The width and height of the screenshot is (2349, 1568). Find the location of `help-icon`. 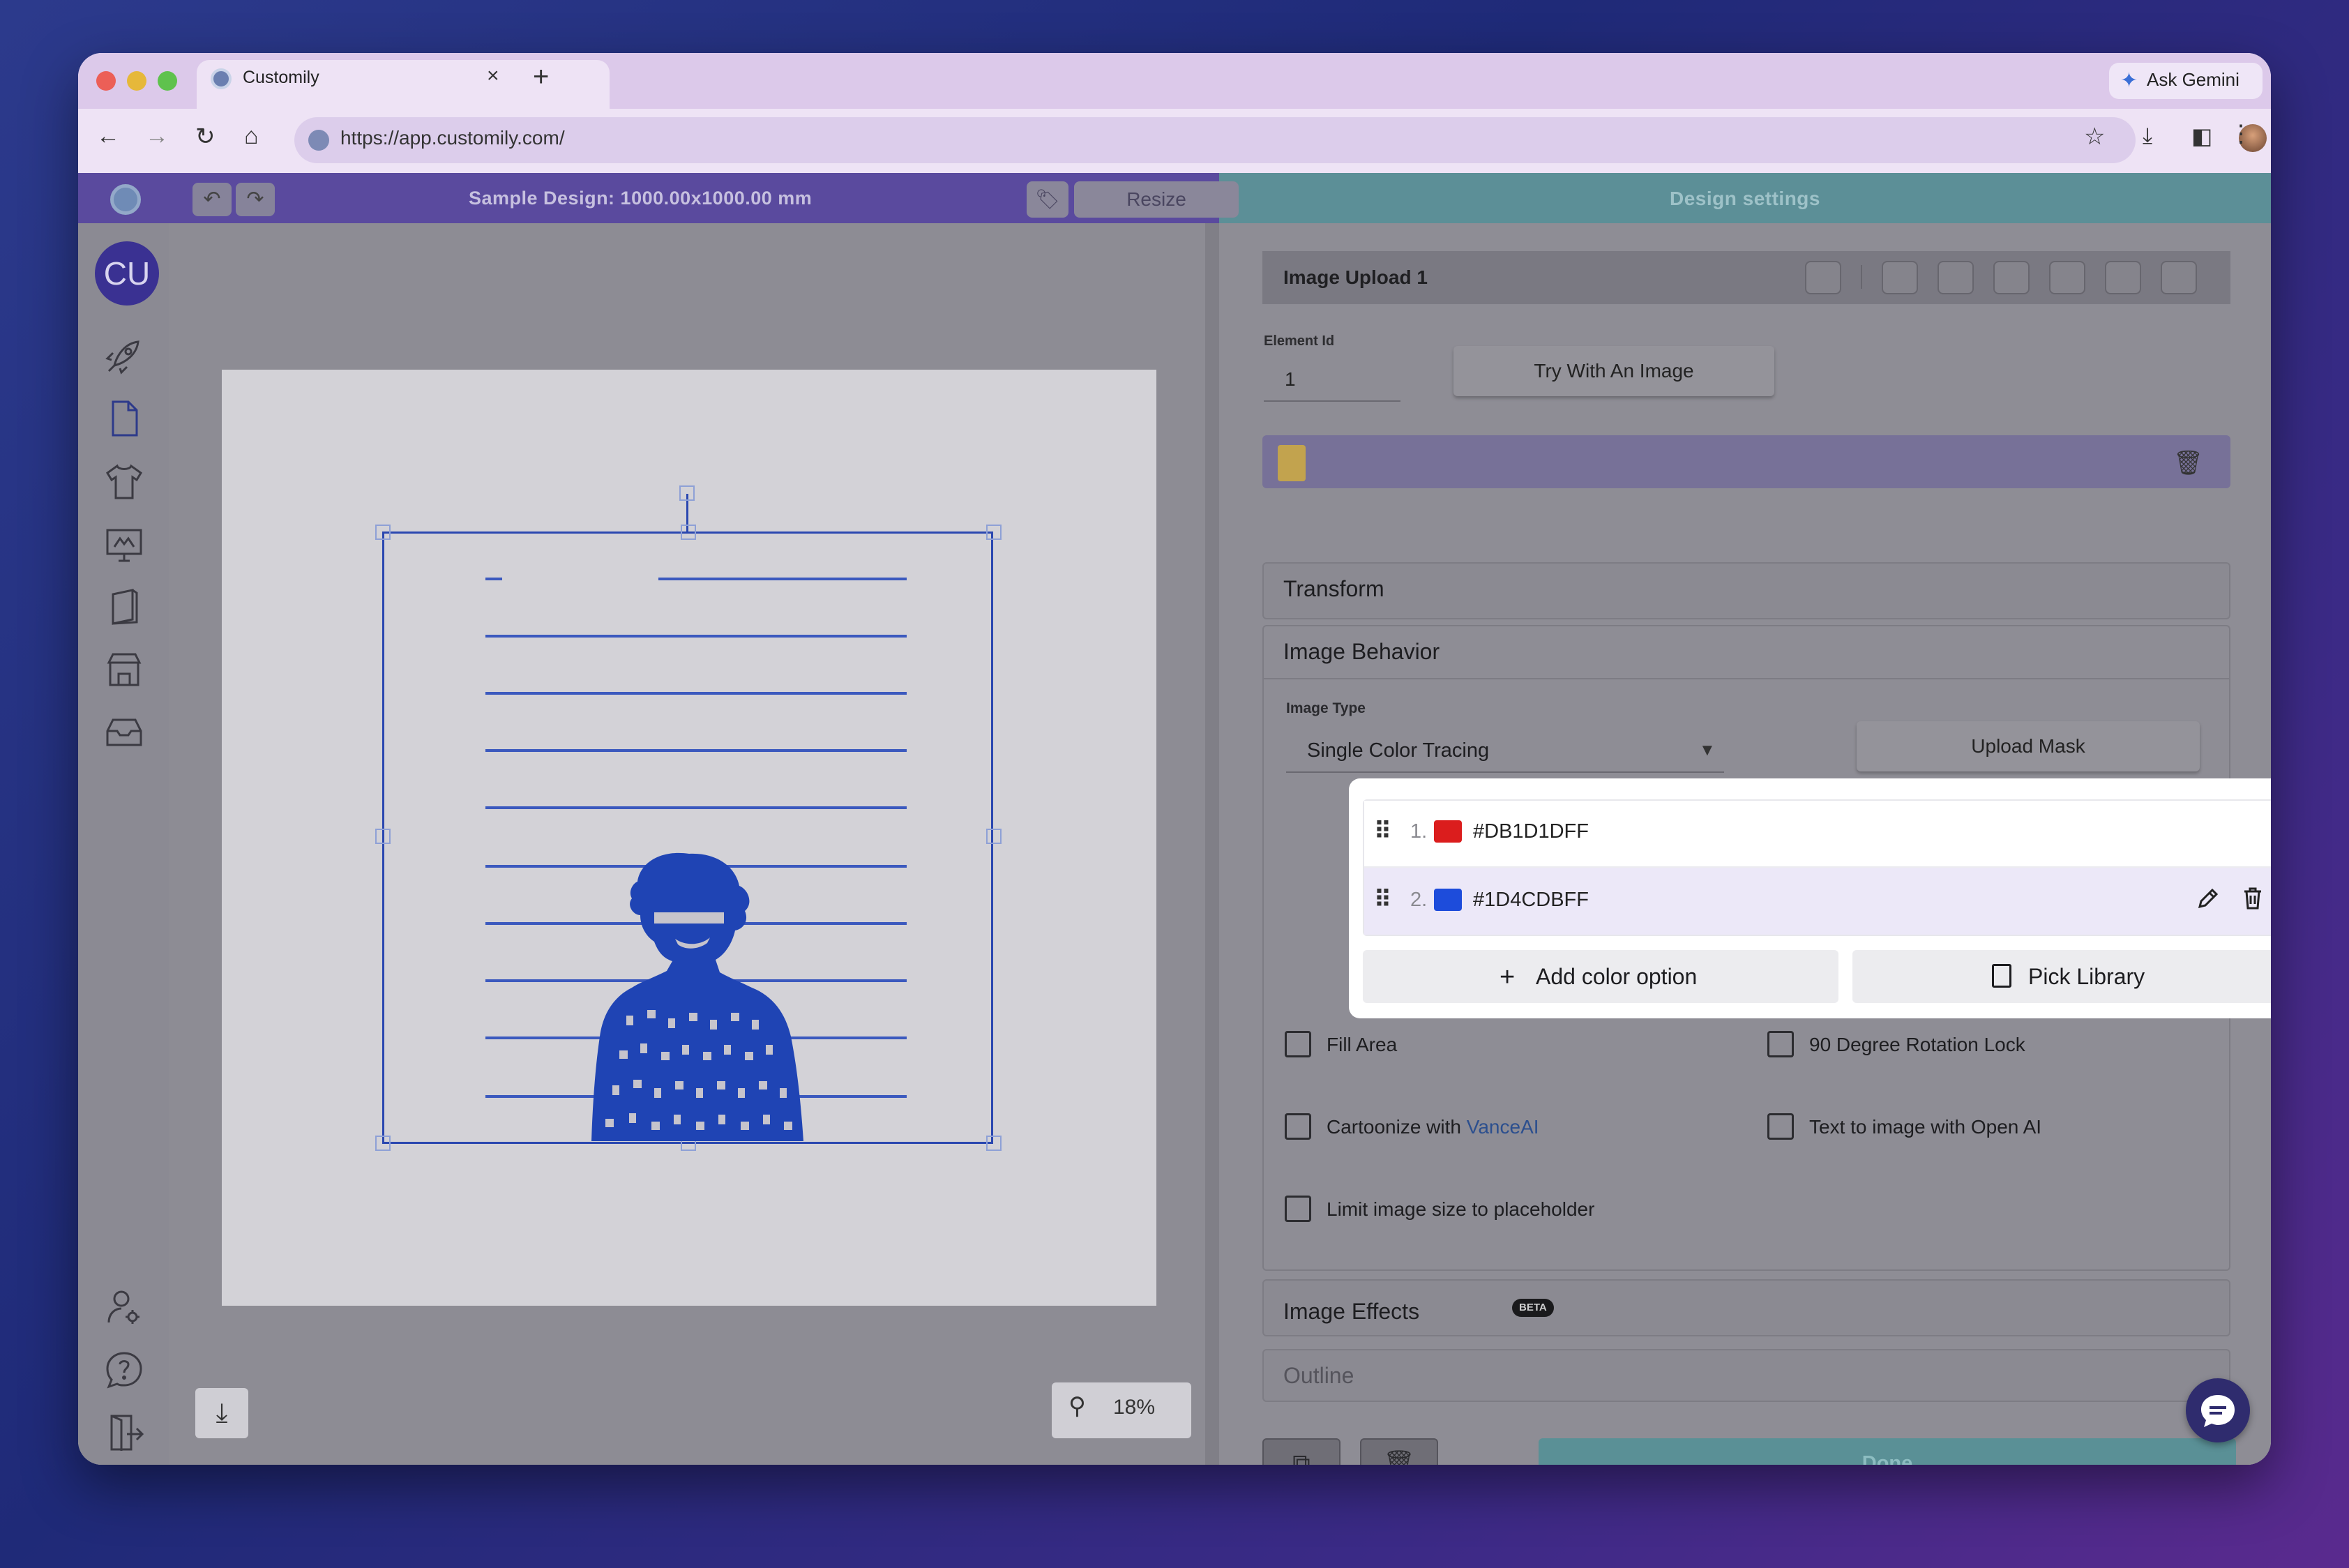

help-icon is located at coordinates (124, 1370).